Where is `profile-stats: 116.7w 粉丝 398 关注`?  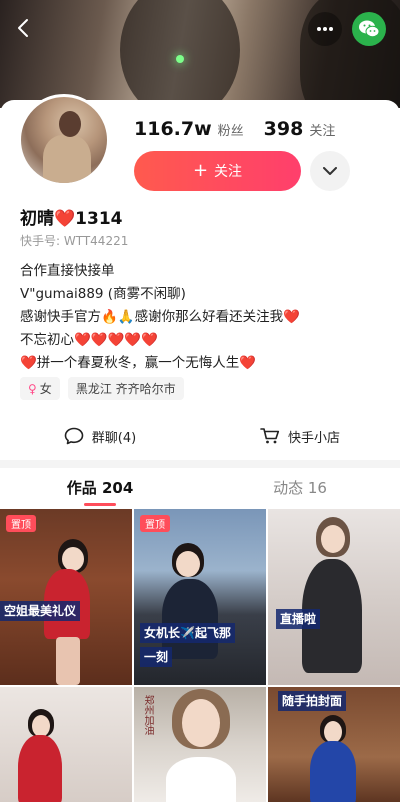 profile-stats: 116.7w 粉丝 398 关注 is located at coordinates (244, 129).